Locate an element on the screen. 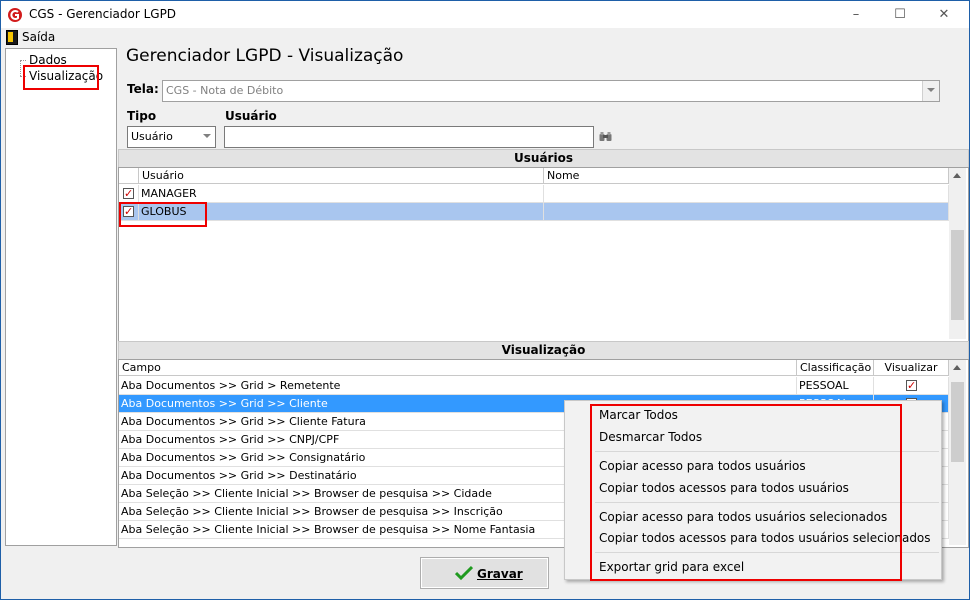  gravar-button-label: Gravar is located at coordinates (500, 574).